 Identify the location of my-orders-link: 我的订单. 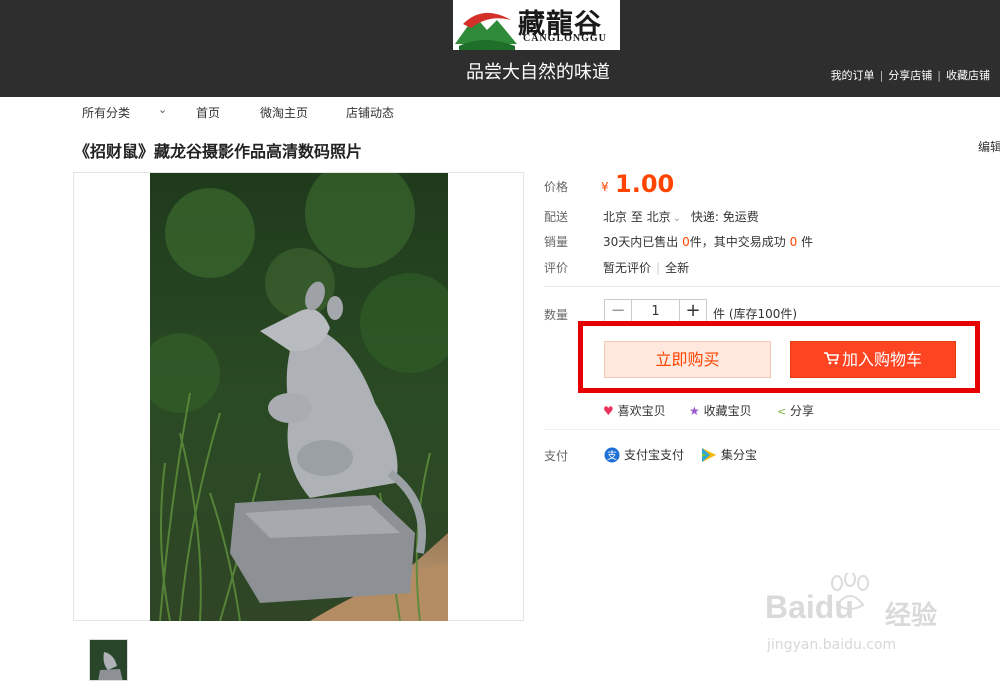
(853, 75).